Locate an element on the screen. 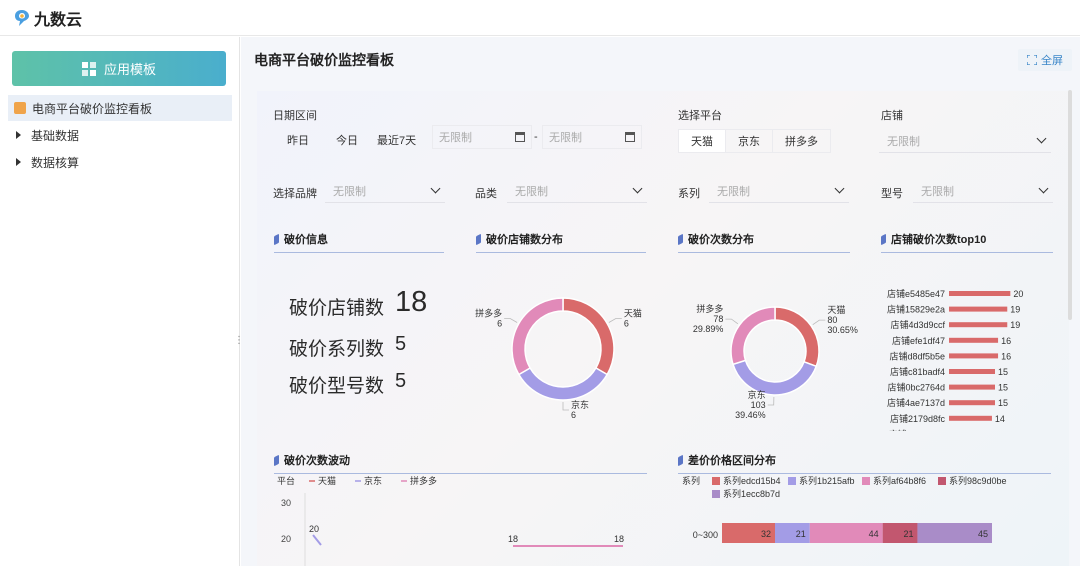 The width and height of the screenshot is (1080, 566). donut-label: 78 is located at coordinates (718, 319).